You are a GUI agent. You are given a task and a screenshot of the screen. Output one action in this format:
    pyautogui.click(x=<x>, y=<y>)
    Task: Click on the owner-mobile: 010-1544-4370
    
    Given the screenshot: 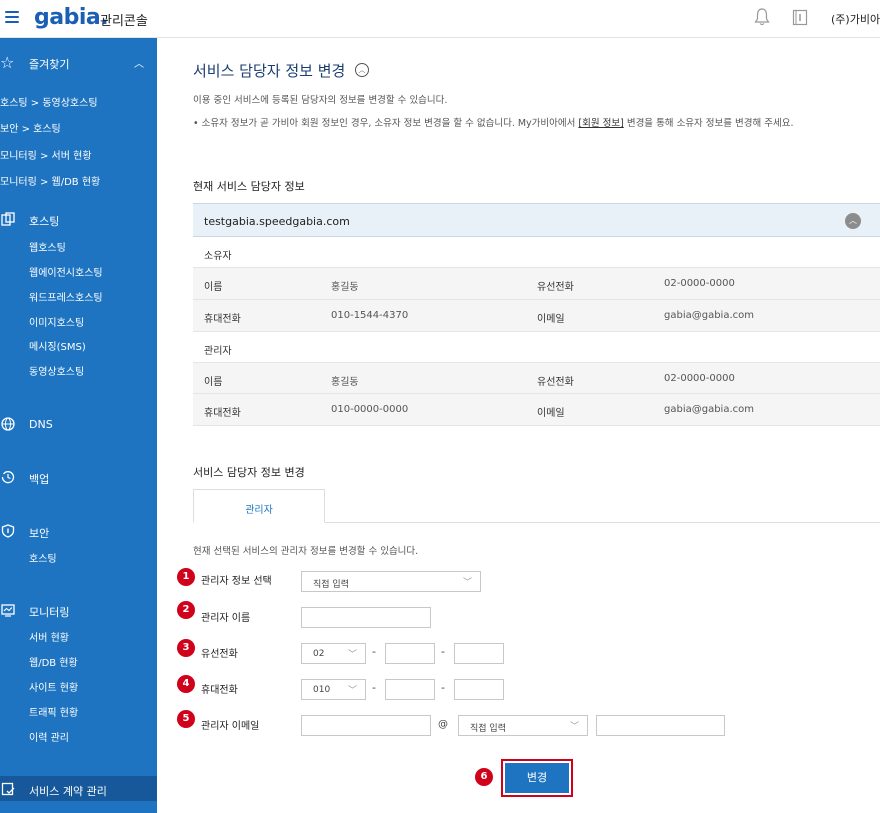 What is the action you would take?
    pyautogui.click(x=370, y=315)
    